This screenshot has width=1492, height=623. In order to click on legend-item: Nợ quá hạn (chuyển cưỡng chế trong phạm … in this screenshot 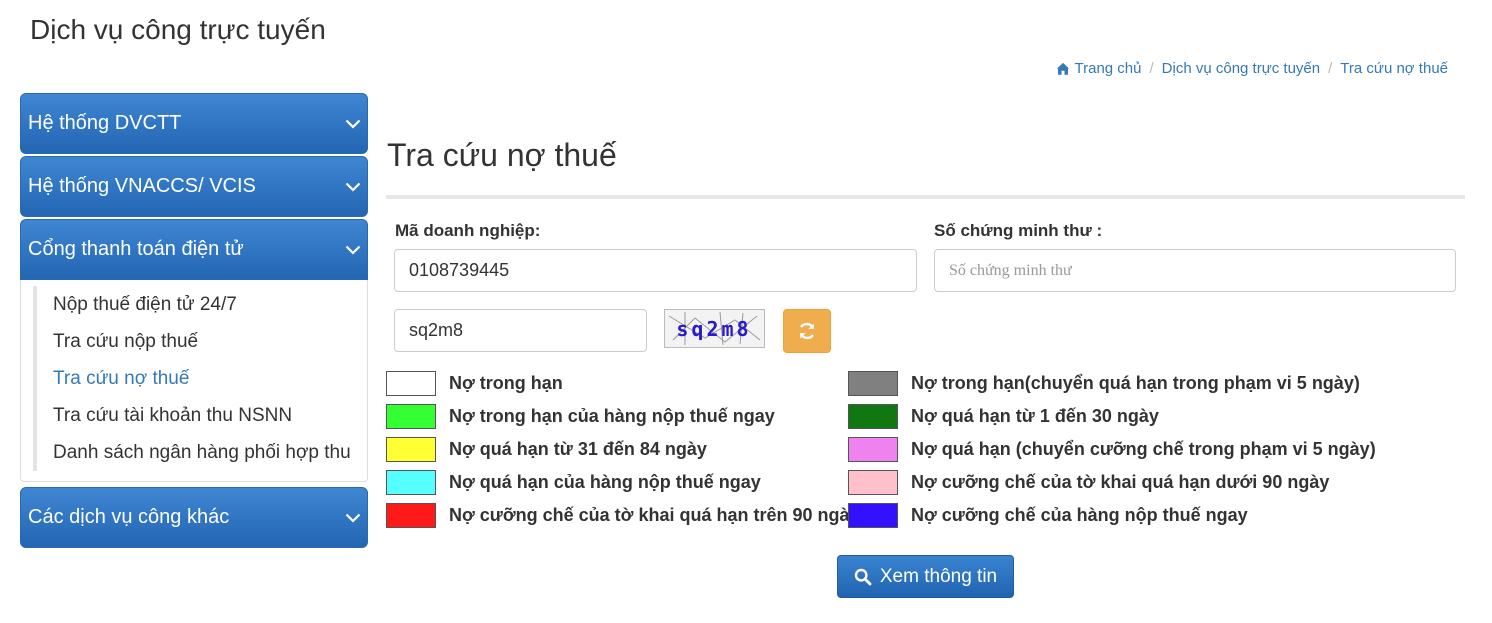, I will do `click(1112, 449)`.